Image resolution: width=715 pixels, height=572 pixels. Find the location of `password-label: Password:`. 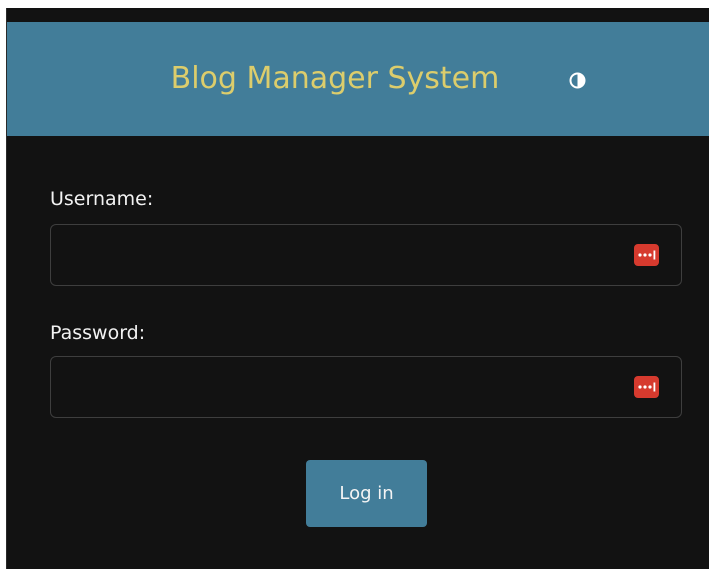

password-label: Password: is located at coordinates (98, 333).